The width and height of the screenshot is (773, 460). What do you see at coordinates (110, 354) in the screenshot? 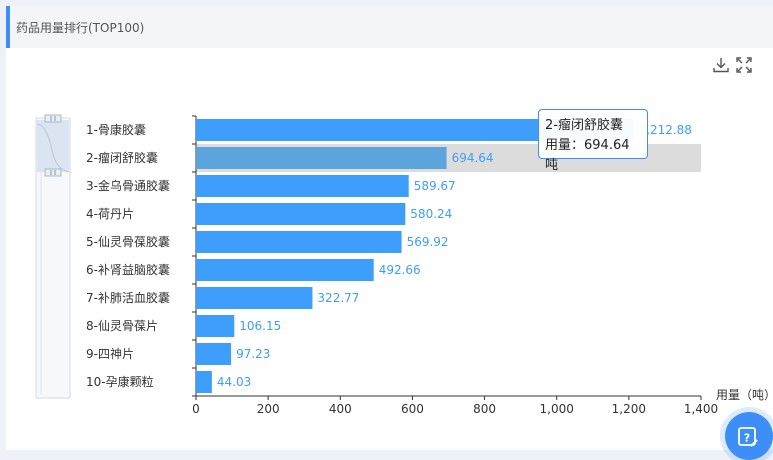
I see `category-label: 9-四神片` at bounding box center [110, 354].